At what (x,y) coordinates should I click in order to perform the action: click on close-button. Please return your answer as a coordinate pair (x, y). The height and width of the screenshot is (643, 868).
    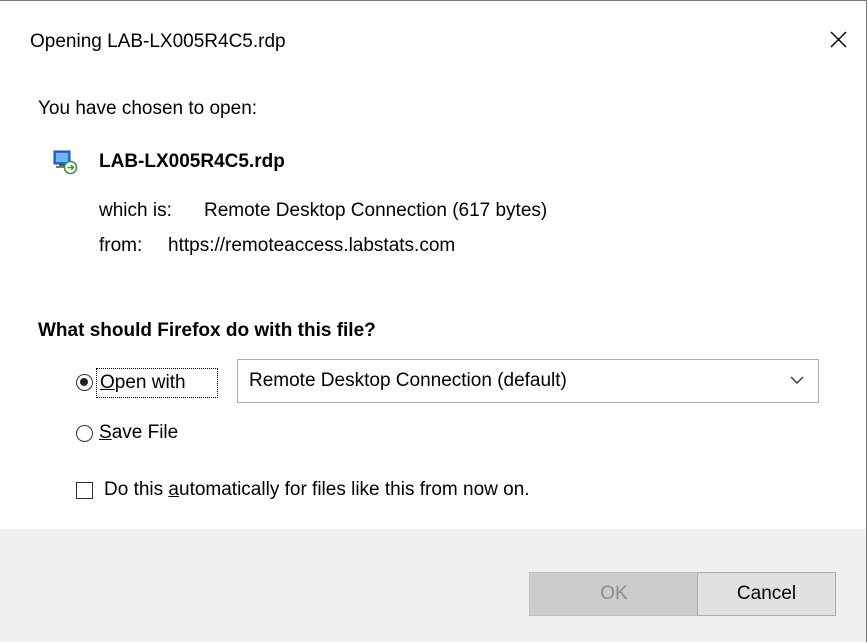
    Looking at the image, I should click on (838, 39).